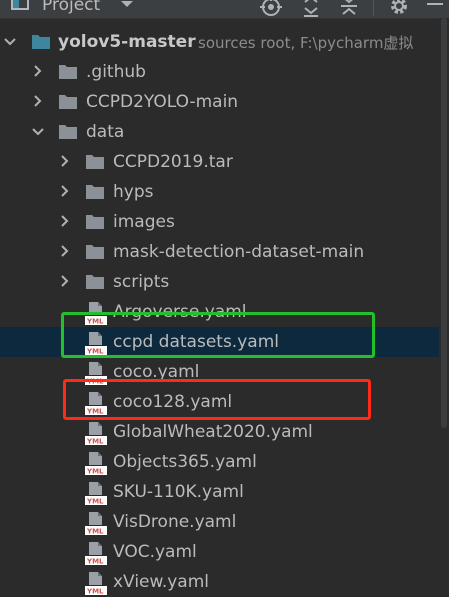 The height and width of the screenshot is (597, 449). I want to click on tree-item-label: xView.yaml, so click(161, 582).